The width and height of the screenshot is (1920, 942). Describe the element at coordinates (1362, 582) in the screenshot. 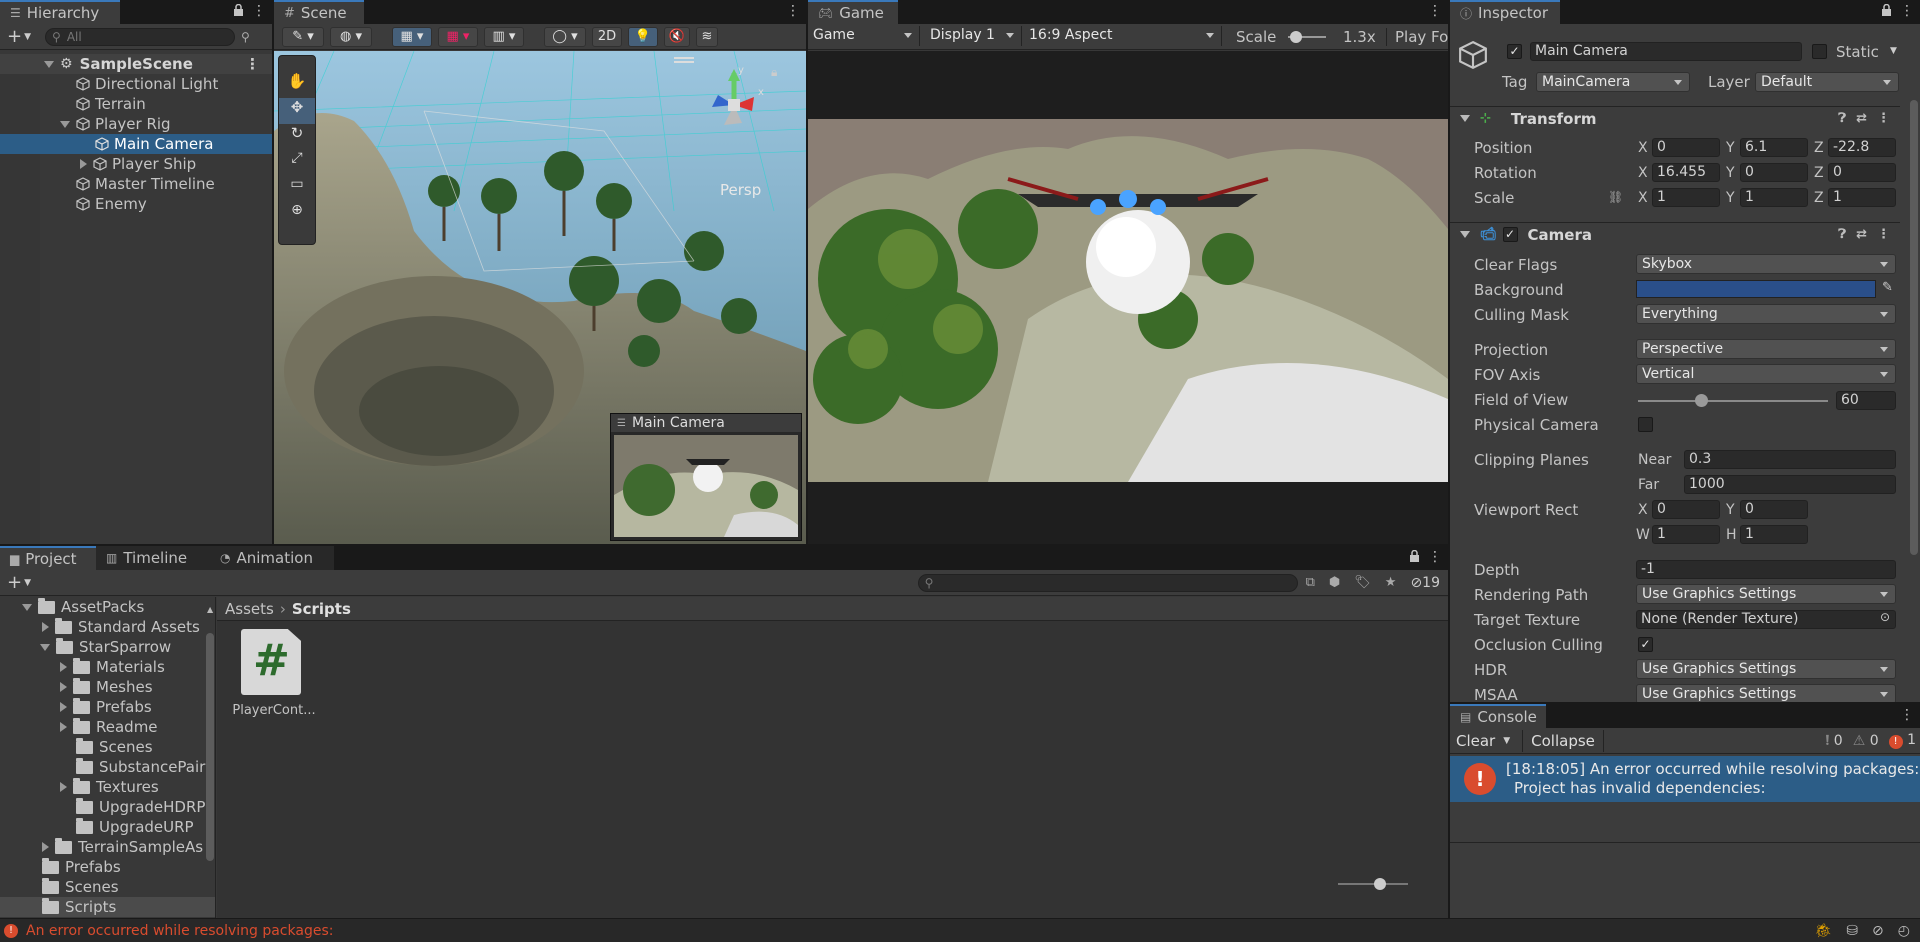

I see `filter-label-icon: 🏷︎` at that location.